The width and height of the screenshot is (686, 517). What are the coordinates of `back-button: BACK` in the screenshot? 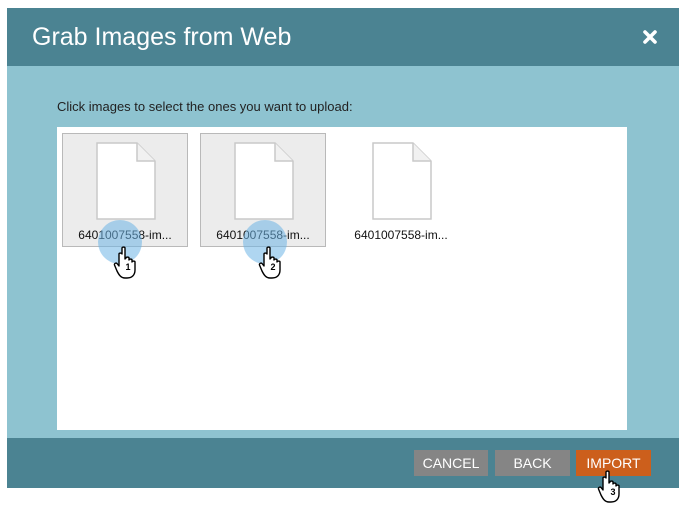 It's located at (532, 463).